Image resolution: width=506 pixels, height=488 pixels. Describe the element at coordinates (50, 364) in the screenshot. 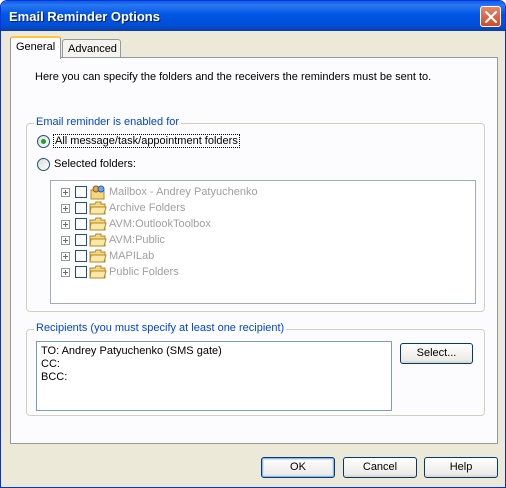

I see `recipient-cc: CC:` at that location.